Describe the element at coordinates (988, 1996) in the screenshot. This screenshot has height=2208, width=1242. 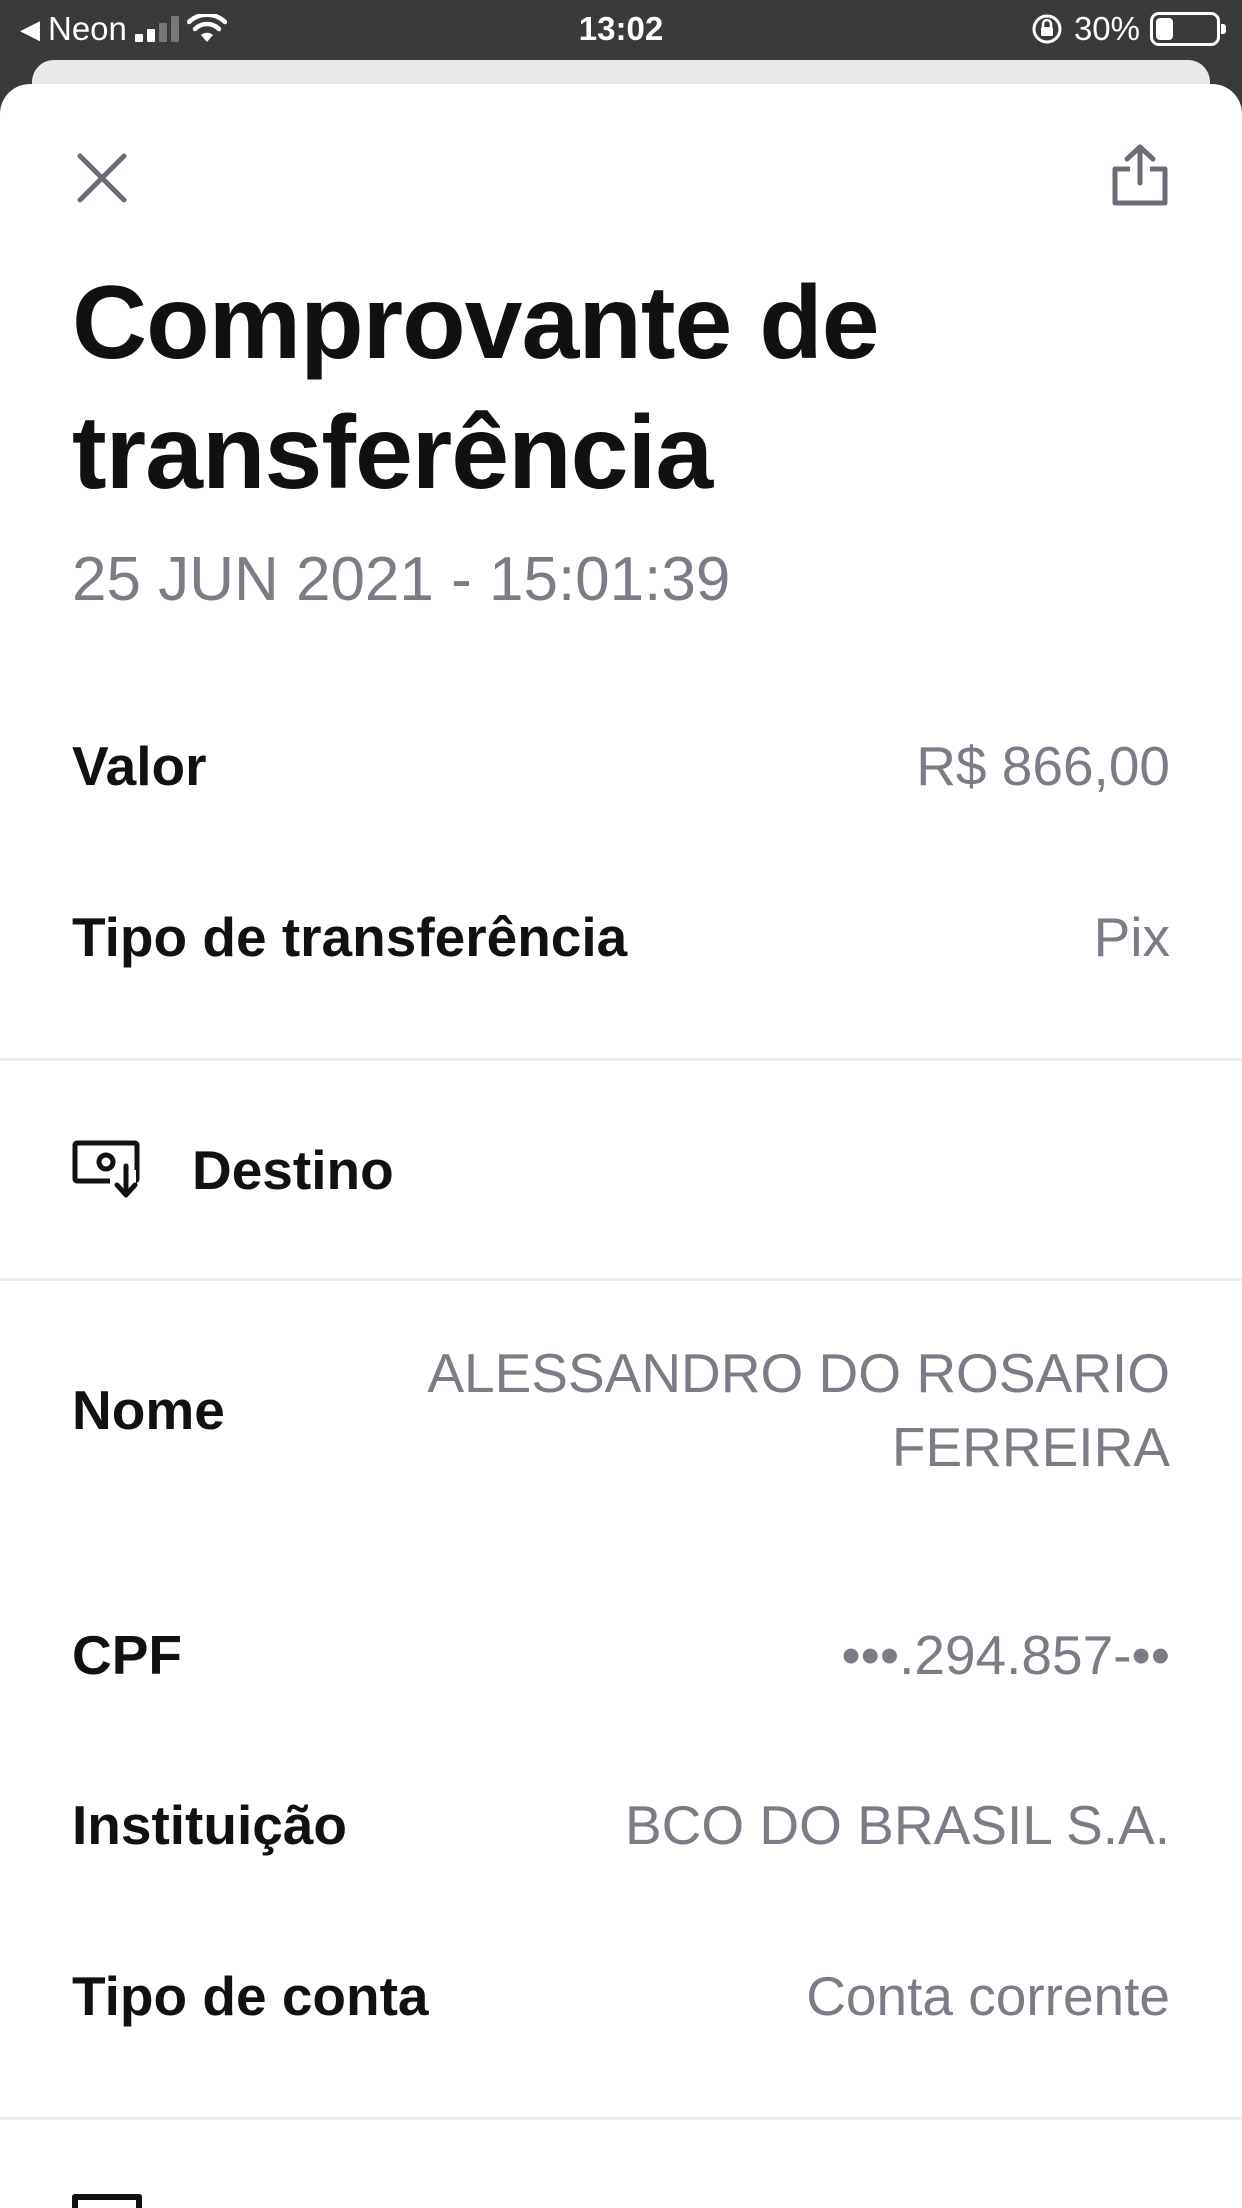
I see `tipo-conta-value: Conta corrente` at that location.